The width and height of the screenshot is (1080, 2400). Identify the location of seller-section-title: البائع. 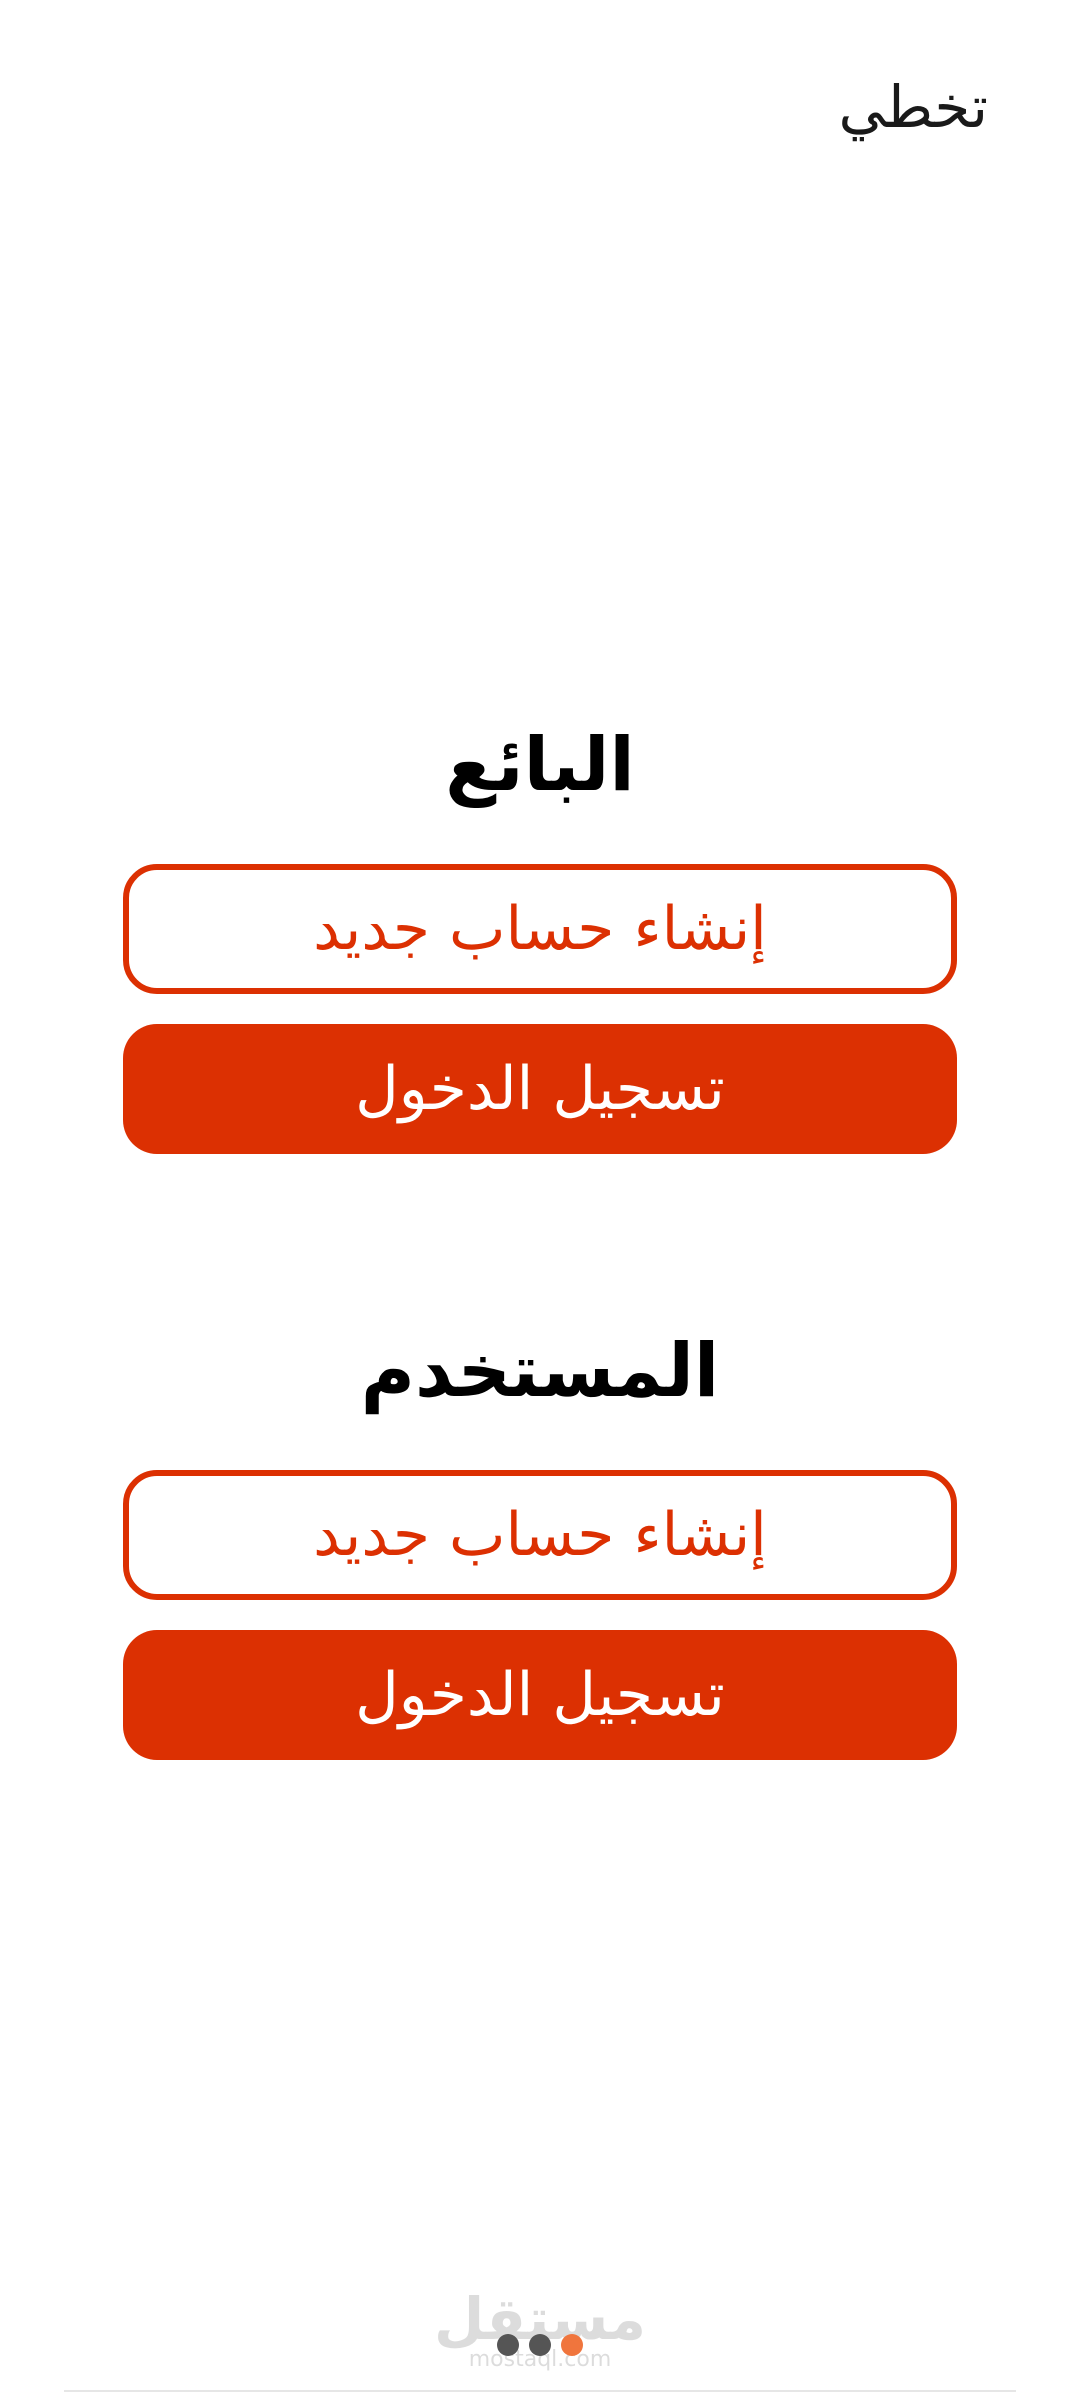
(540, 765).